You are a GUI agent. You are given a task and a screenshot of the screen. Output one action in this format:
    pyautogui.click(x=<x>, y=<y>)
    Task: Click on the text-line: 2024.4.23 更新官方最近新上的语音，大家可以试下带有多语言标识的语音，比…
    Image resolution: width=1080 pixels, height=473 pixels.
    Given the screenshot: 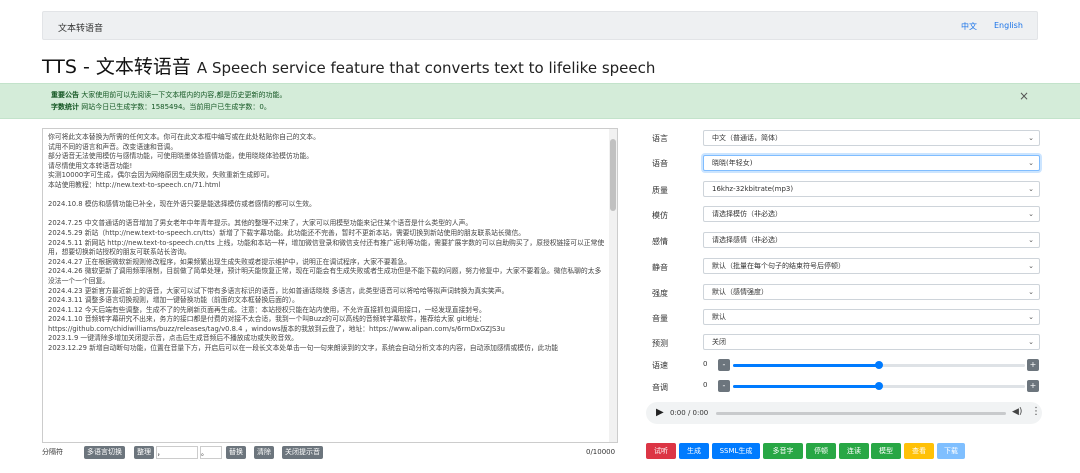 What is the action you would take?
    pyautogui.click(x=278, y=290)
    